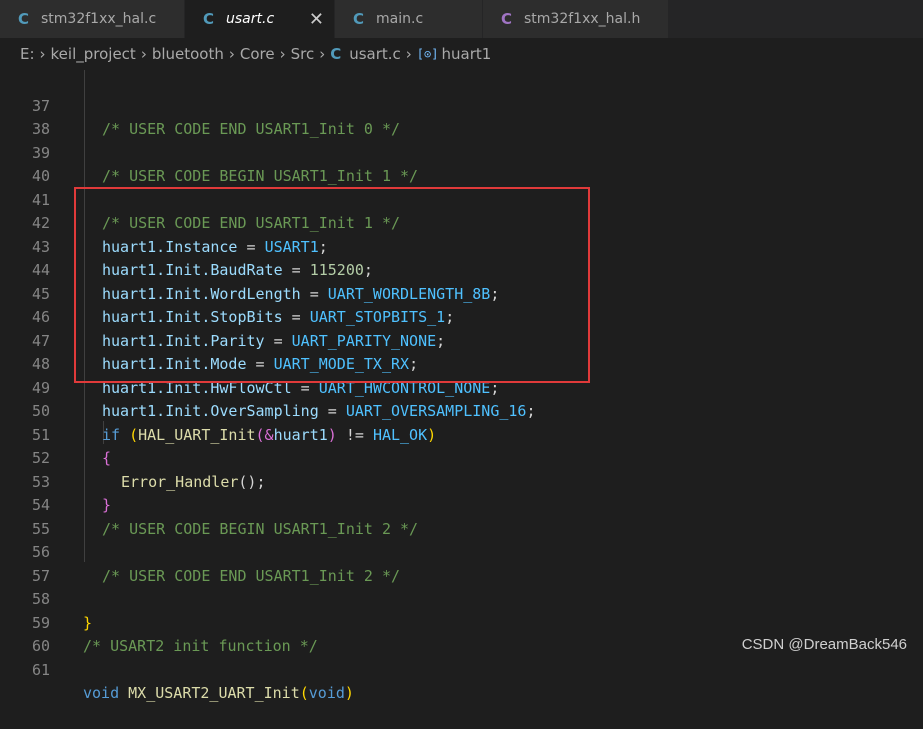  I want to click on tab-stm32f1xx-hal-c: C stm32f1xx_hal.c, so click(92, 19).